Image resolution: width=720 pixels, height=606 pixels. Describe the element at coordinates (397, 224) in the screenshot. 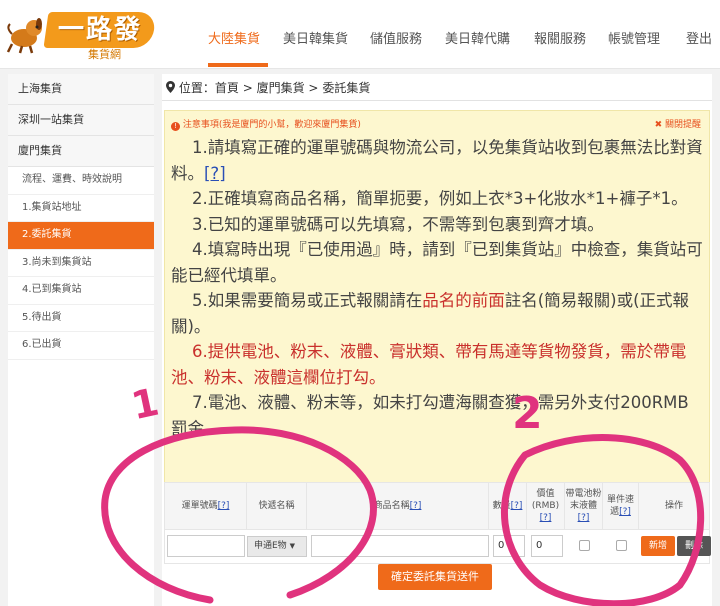

I see `notice-line-3: 3.已知的運單號碼可以先填寫，不需等到包裹到齊才填。` at that location.